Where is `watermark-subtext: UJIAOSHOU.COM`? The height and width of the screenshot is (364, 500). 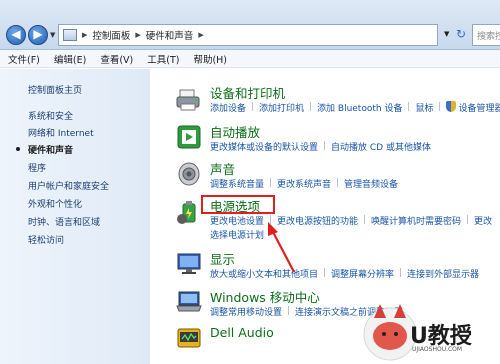
watermark-subtext: UJIAOSHOU.COM is located at coordinates (437, 349).